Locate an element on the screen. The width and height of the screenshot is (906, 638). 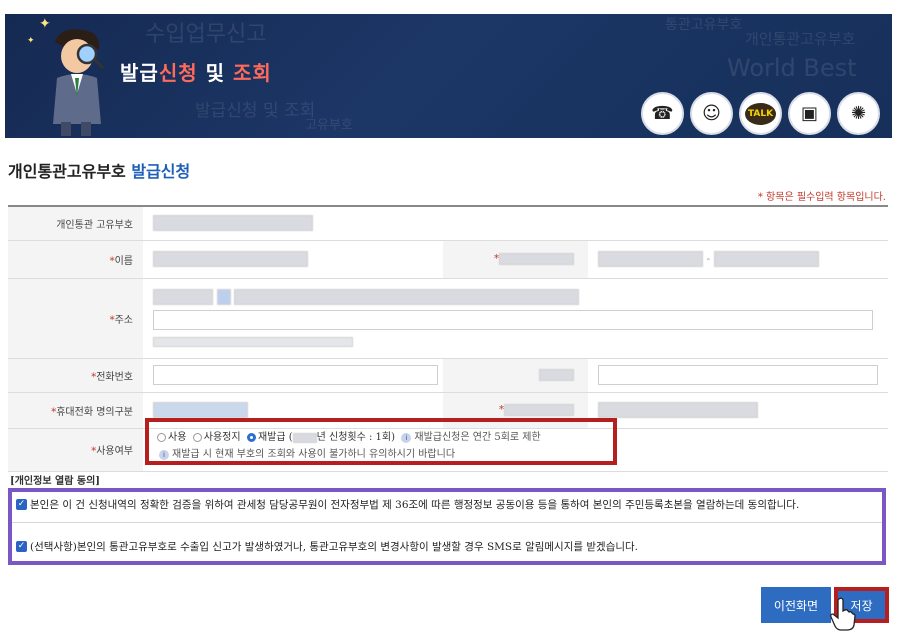
required-note: * 항목은 필수입력 항목입니다. is located at coordinates (821, 197).